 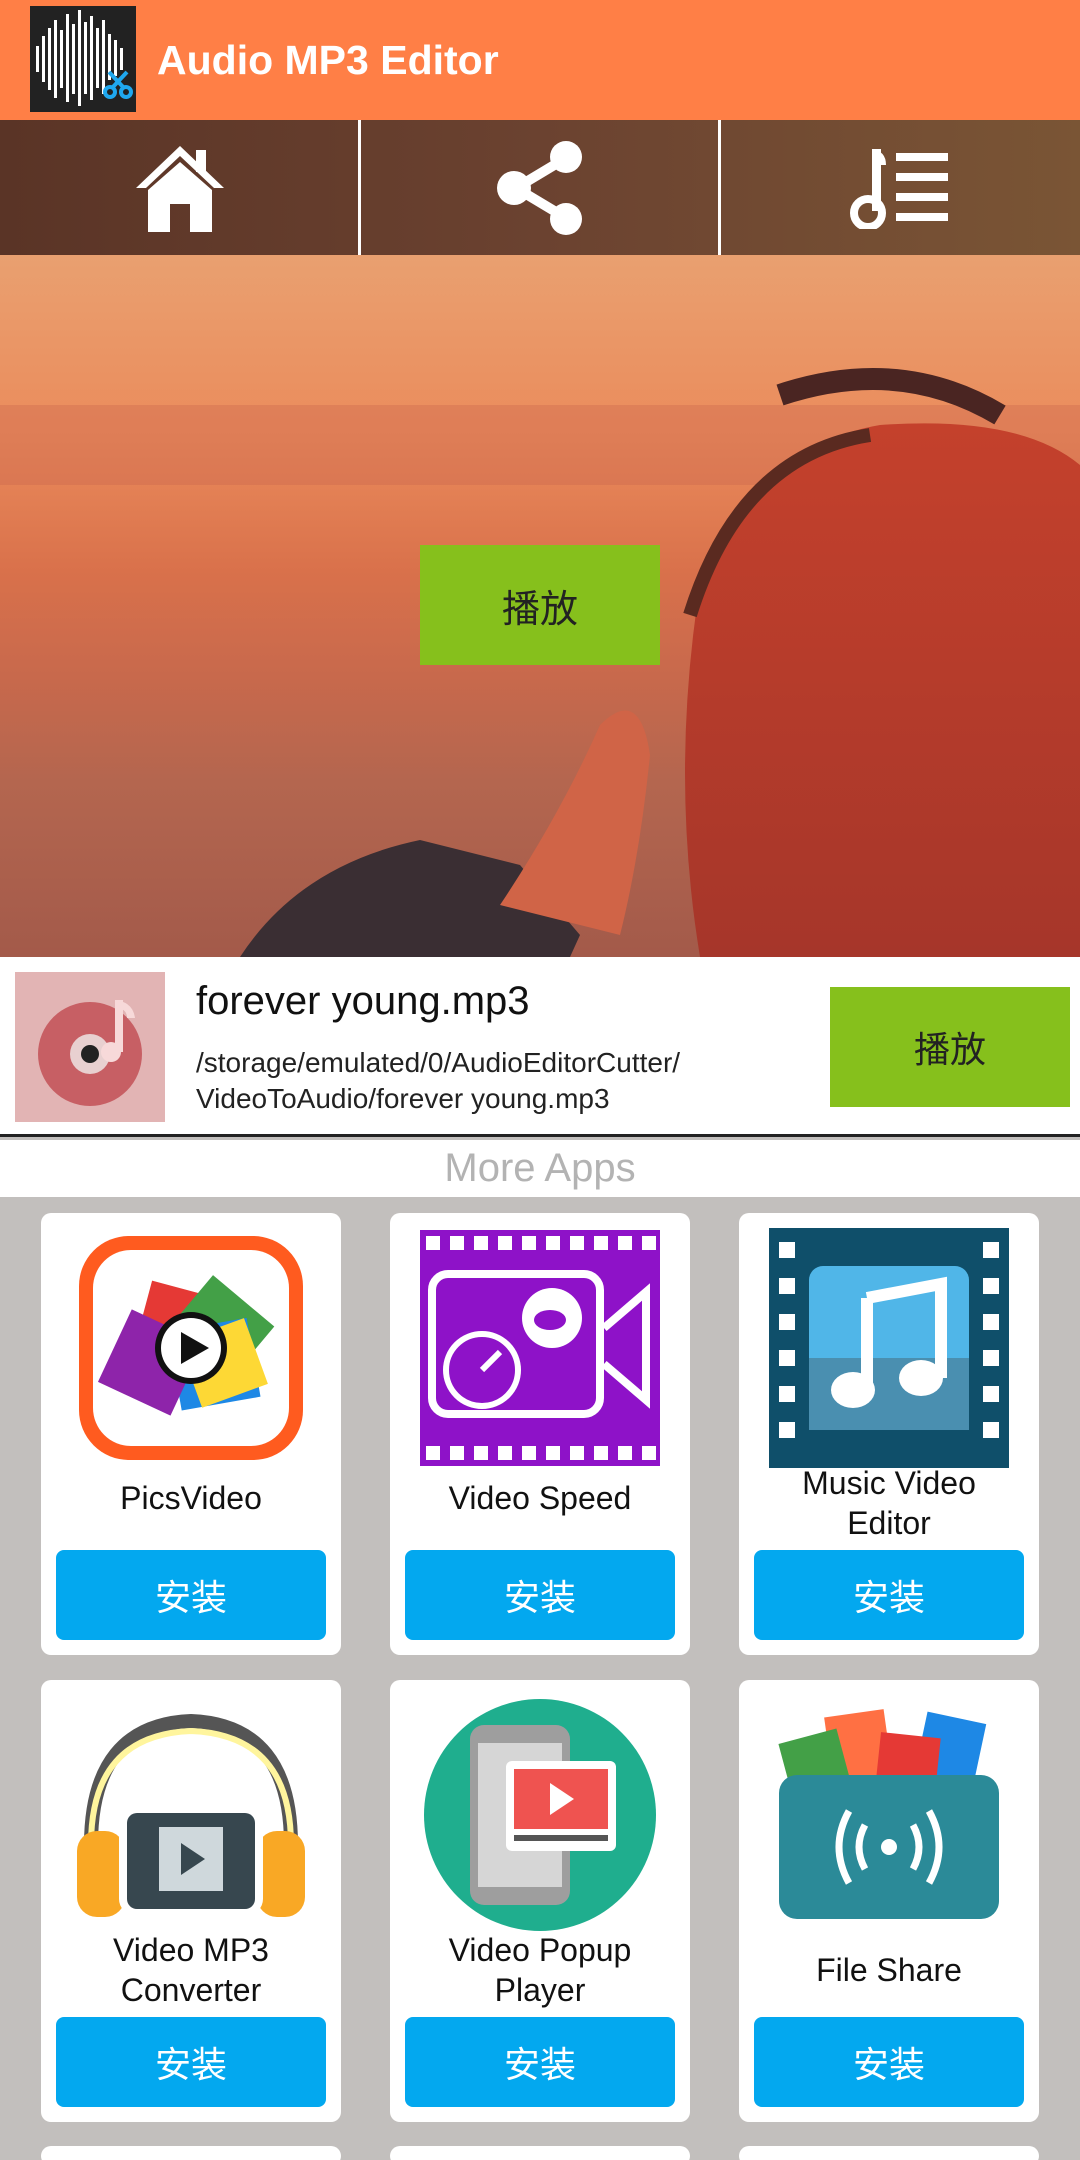 I want to click on track-title: forever young.mp3, so click(x=363, y=1001).